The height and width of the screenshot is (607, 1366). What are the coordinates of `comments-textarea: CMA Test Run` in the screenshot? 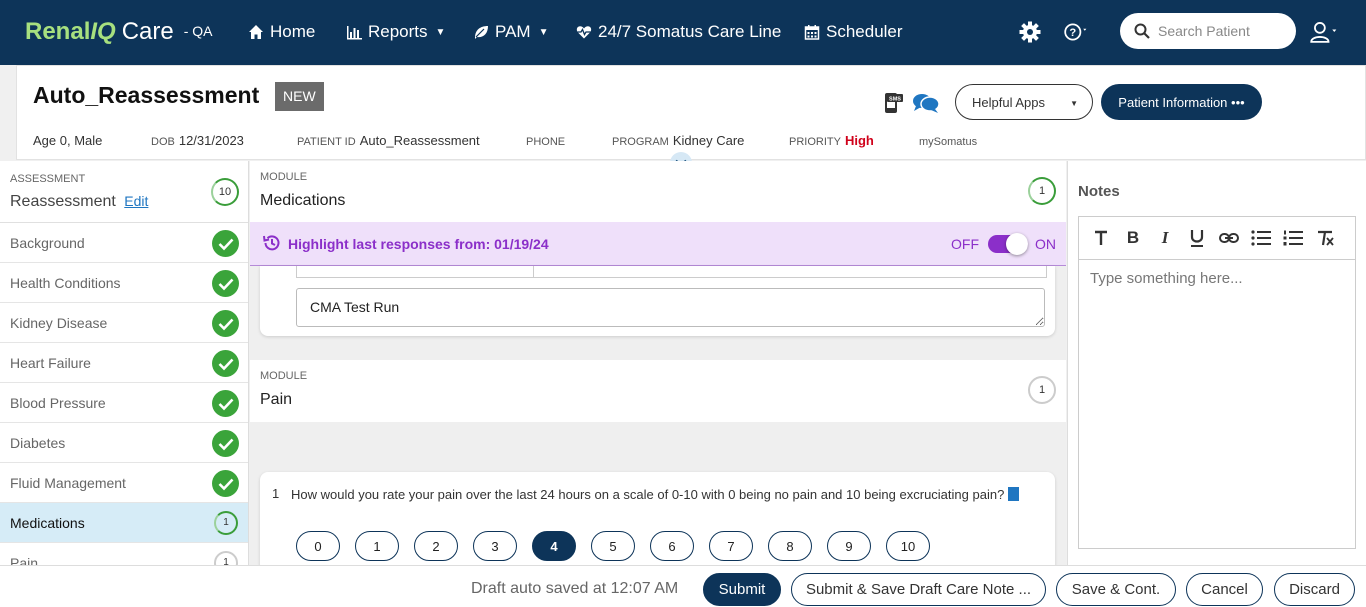 It's located at (670, 307).